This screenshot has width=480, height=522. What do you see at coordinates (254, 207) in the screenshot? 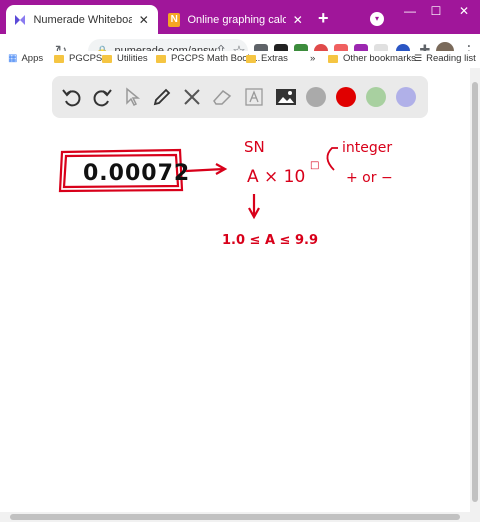
I see `arrow-down` at bounding box center [254, 207].